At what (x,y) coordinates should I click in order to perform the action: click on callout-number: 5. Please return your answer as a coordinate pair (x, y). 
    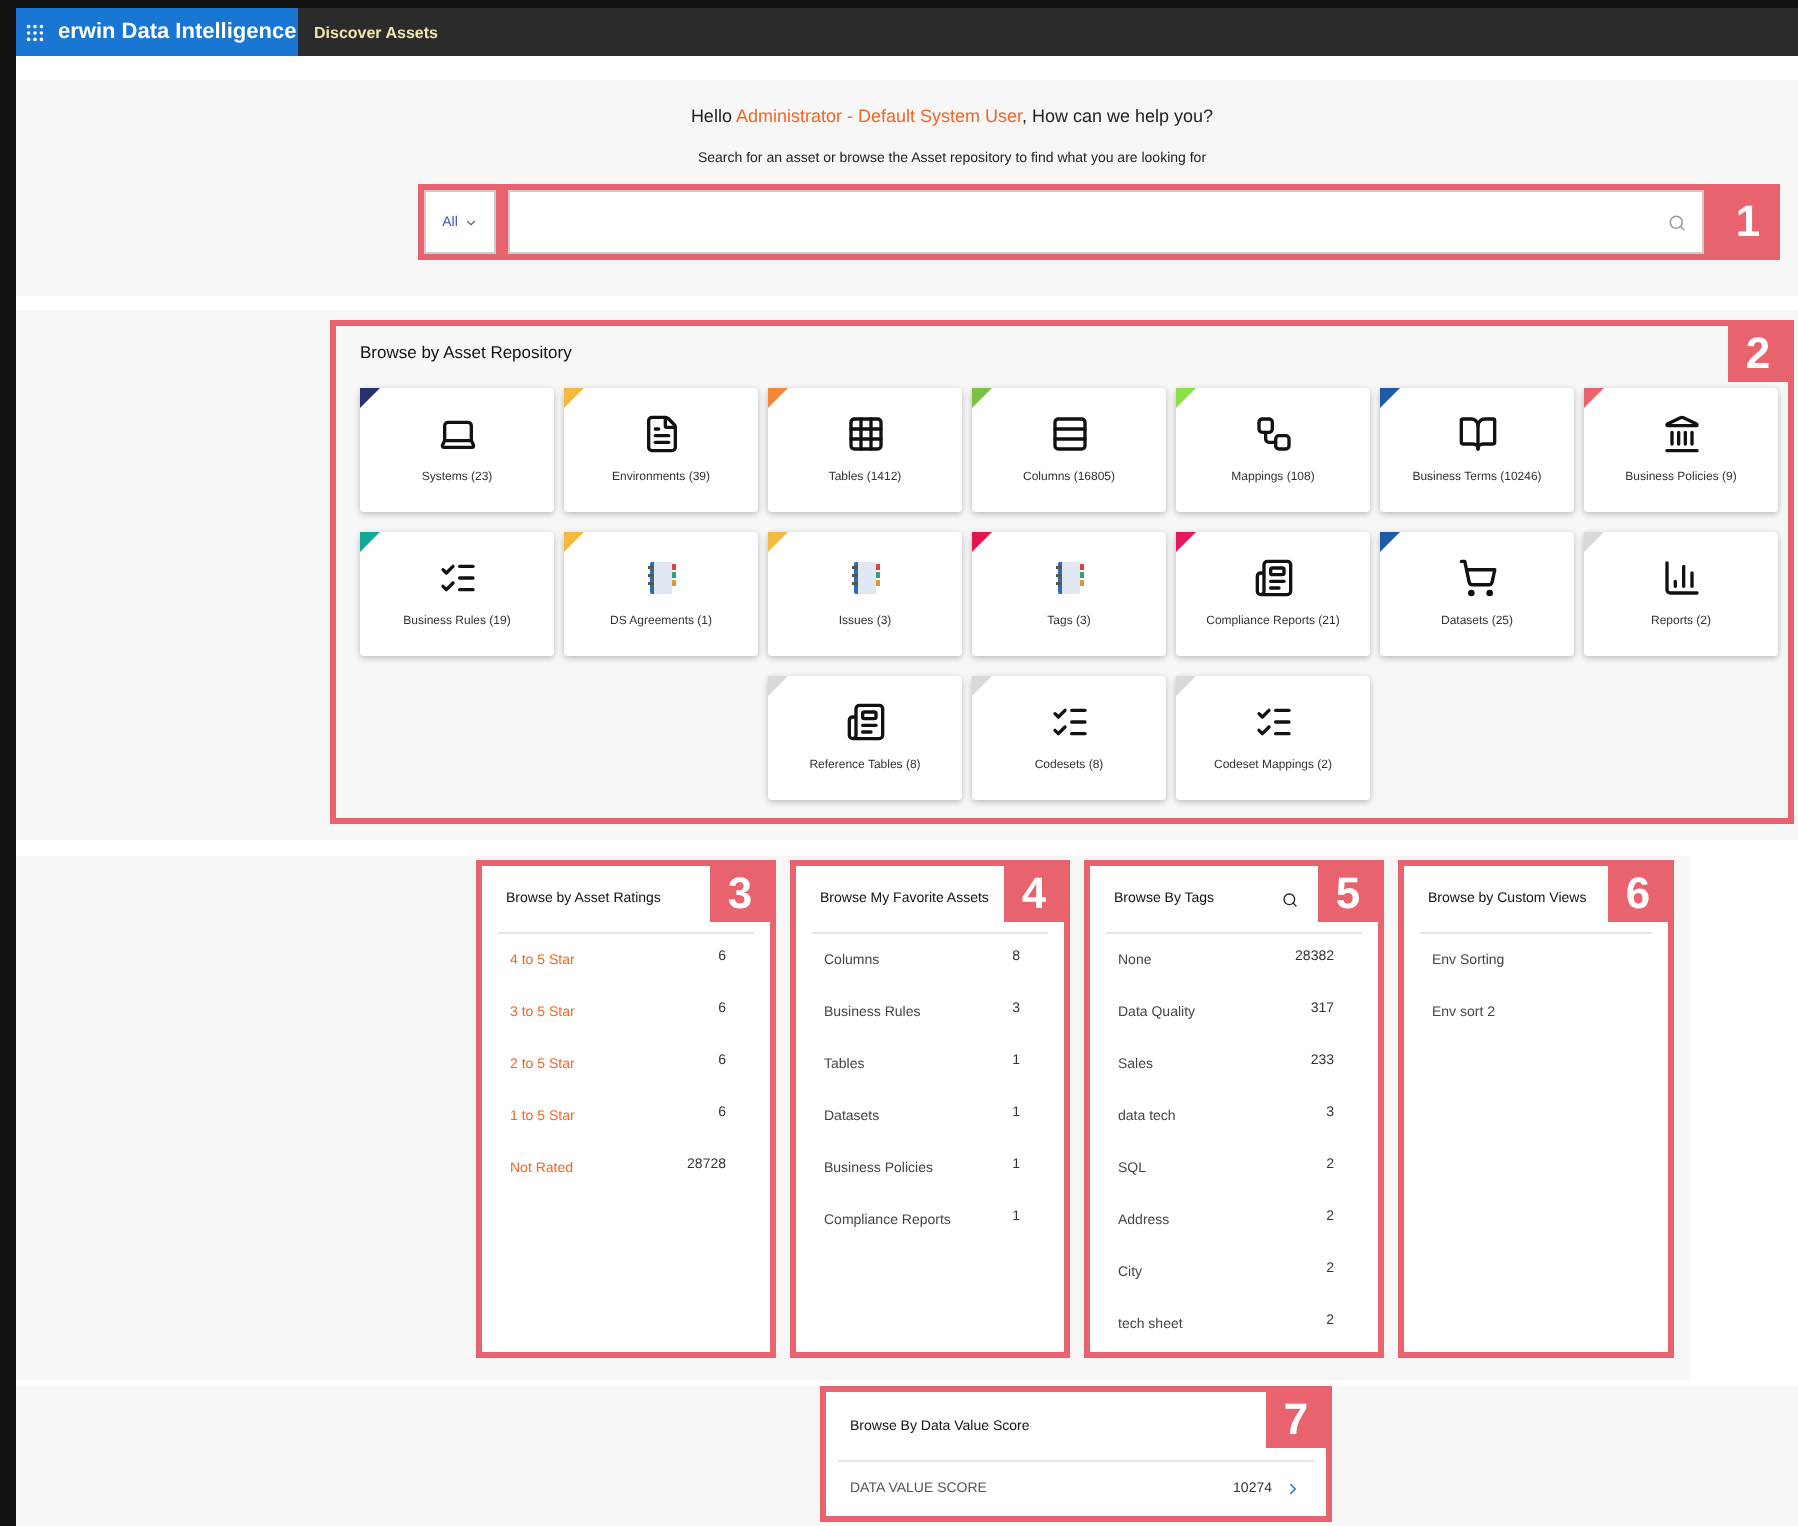
    Looking at the image, I should click on (1348, 894).